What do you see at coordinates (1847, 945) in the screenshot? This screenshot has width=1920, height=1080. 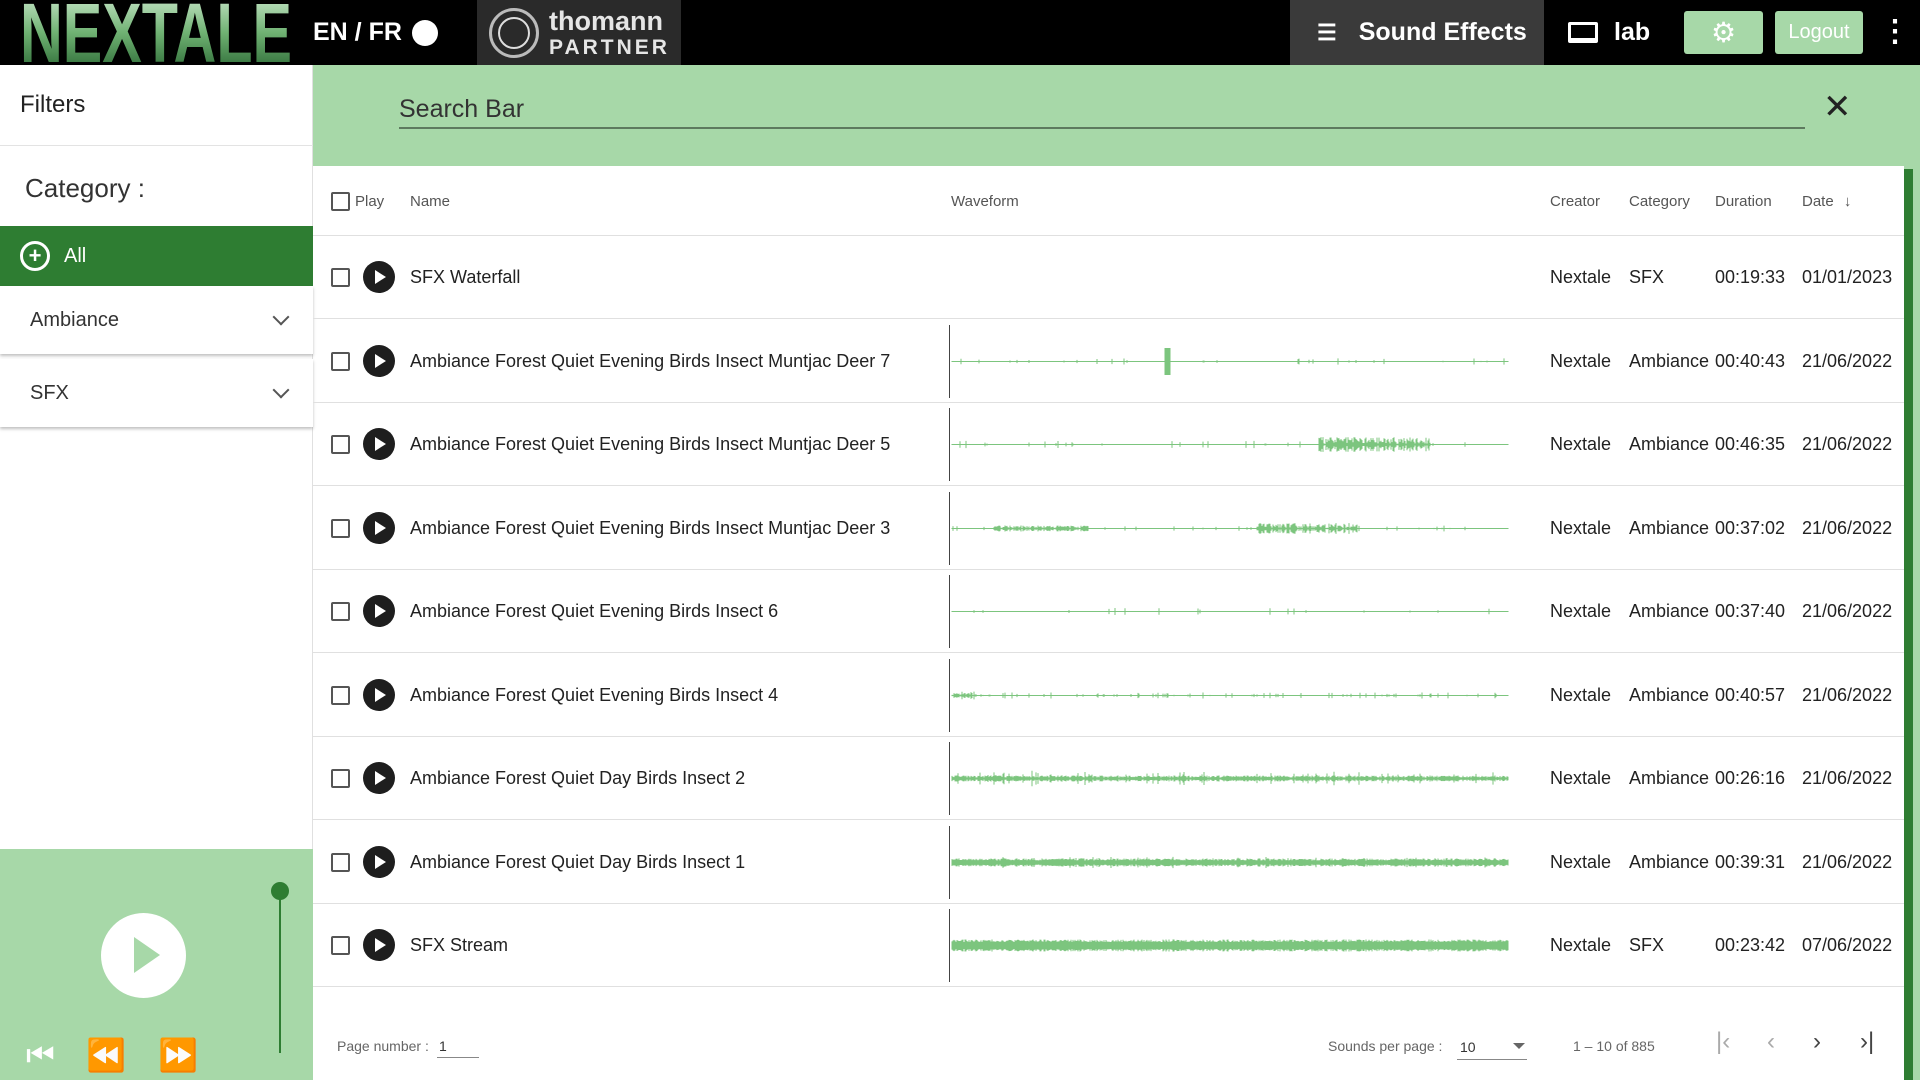 I see `row-date: 07/06/2022` at bounding box center [1847, 945].